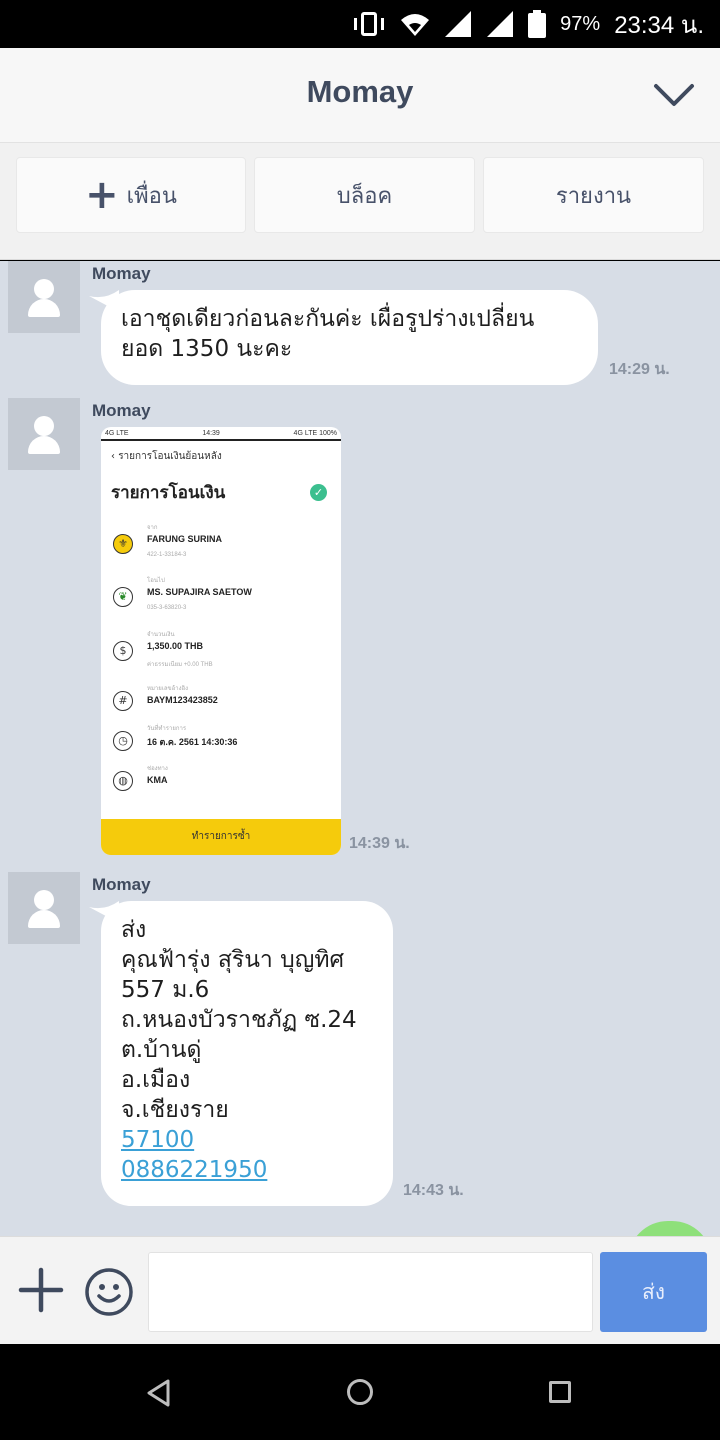 The image size is (720, 1440). What do you see at coordinates (458, 24) in the screenshot?
I see `signal-icon` at bounding box center [458, 24].